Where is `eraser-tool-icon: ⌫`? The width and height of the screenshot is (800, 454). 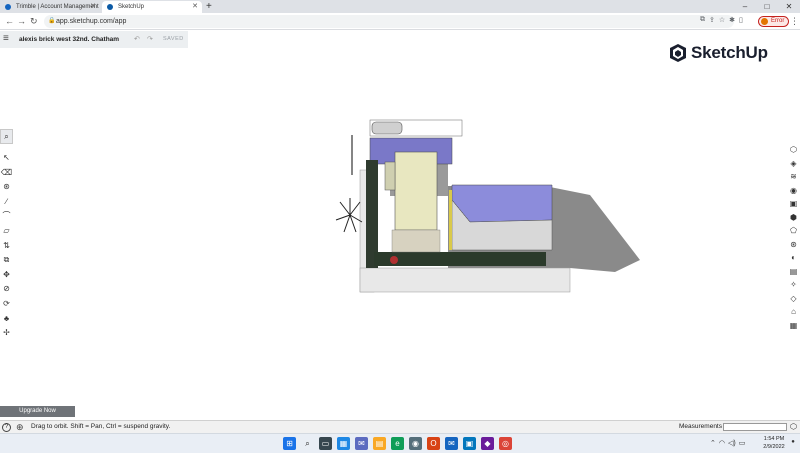 eraser-tool-icon: ⌫ is located at coordinates (6, 173).